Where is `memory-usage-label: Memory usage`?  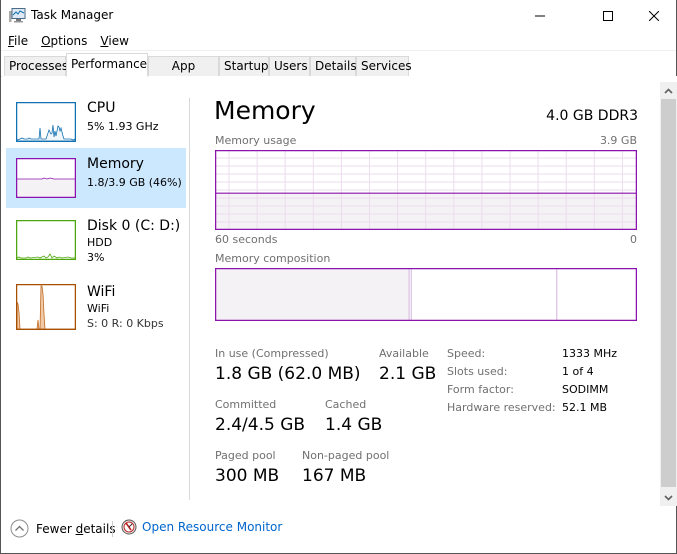 memory-usage-label: Memory usage is located at coordinates (256, 140).